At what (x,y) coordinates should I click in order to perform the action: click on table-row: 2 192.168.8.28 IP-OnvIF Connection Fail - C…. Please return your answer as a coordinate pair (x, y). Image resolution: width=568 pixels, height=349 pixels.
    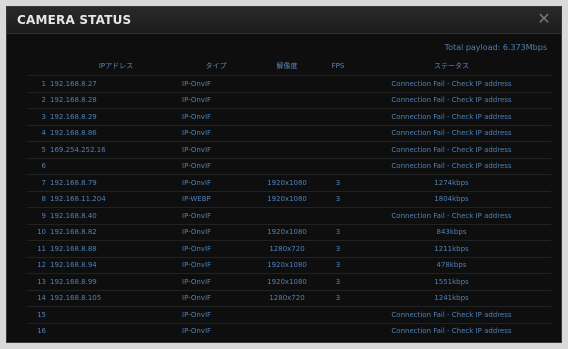
    Looking at the image, I should click on (289, 100).